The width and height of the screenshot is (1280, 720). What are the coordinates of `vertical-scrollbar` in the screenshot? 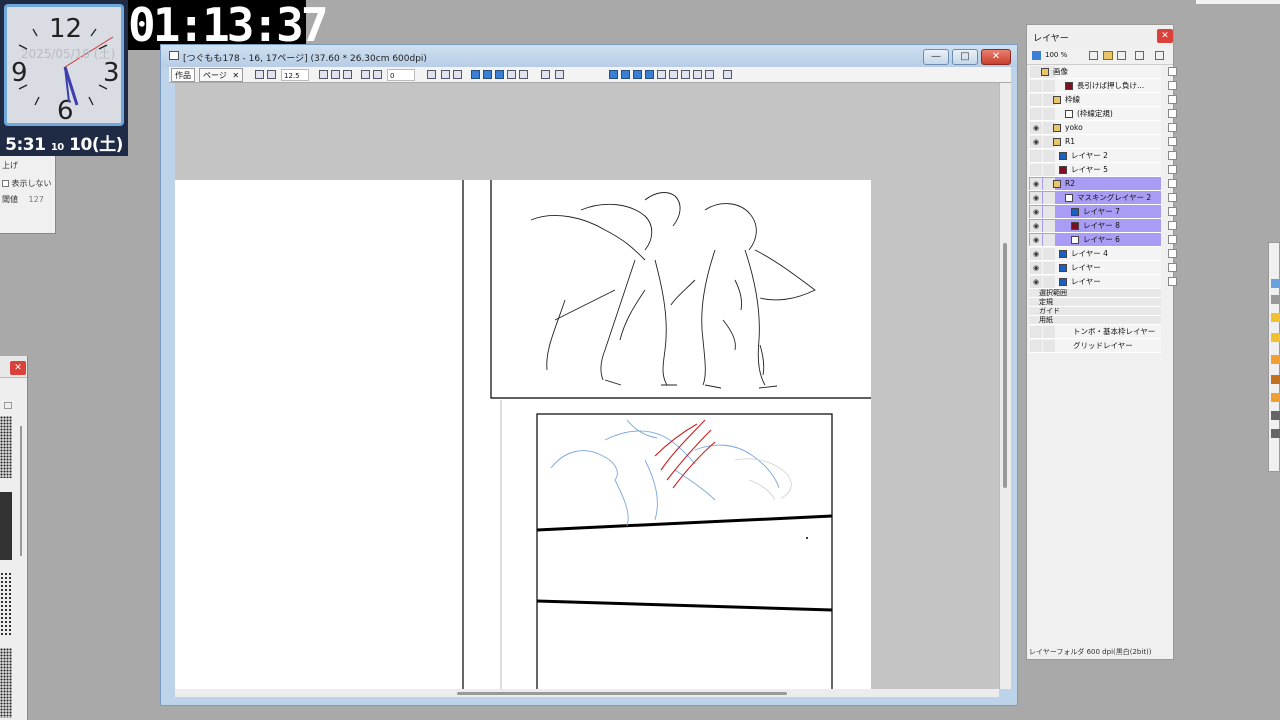 It's located at (1005, 386).